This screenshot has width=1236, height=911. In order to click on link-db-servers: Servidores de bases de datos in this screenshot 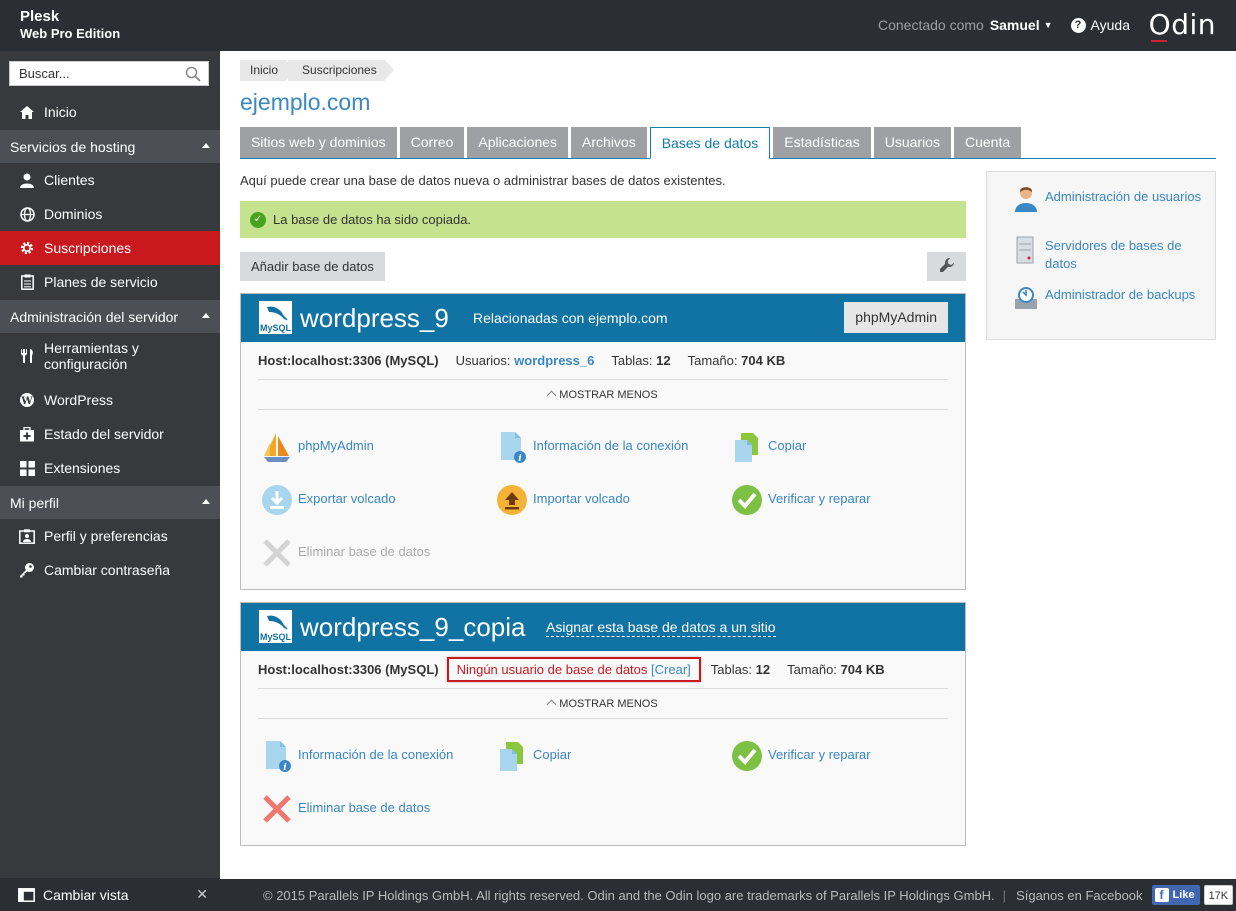, I will do `click(1125, 255)`.